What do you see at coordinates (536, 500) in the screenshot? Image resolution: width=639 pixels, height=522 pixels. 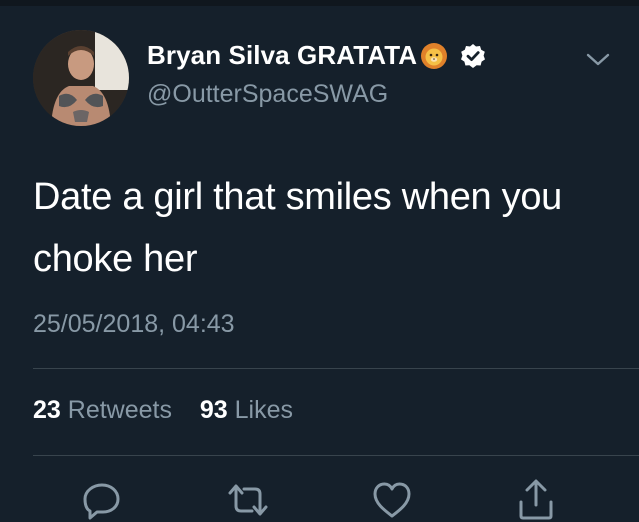 I see `share-icon` at bounding box center [536, 500].